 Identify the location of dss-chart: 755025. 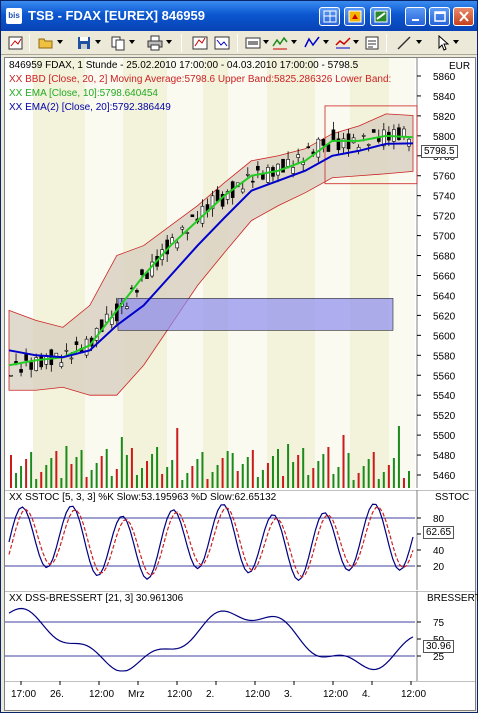
(240, 636).